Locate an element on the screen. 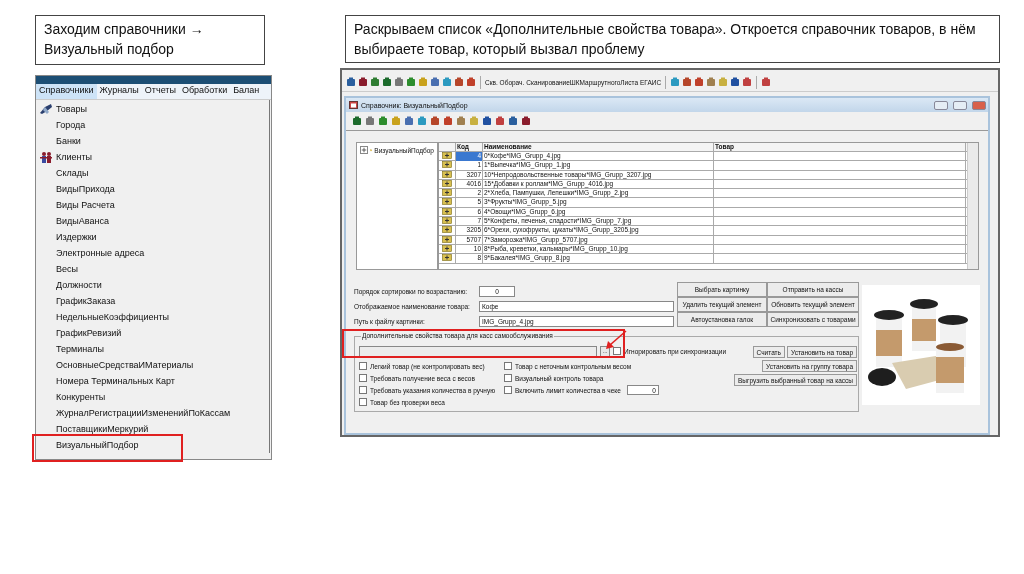 The width and height of the screenshot is (1024, 574). caption-text: Заходим справочники → Визуальный подбор is located at coordinates (150, 40).